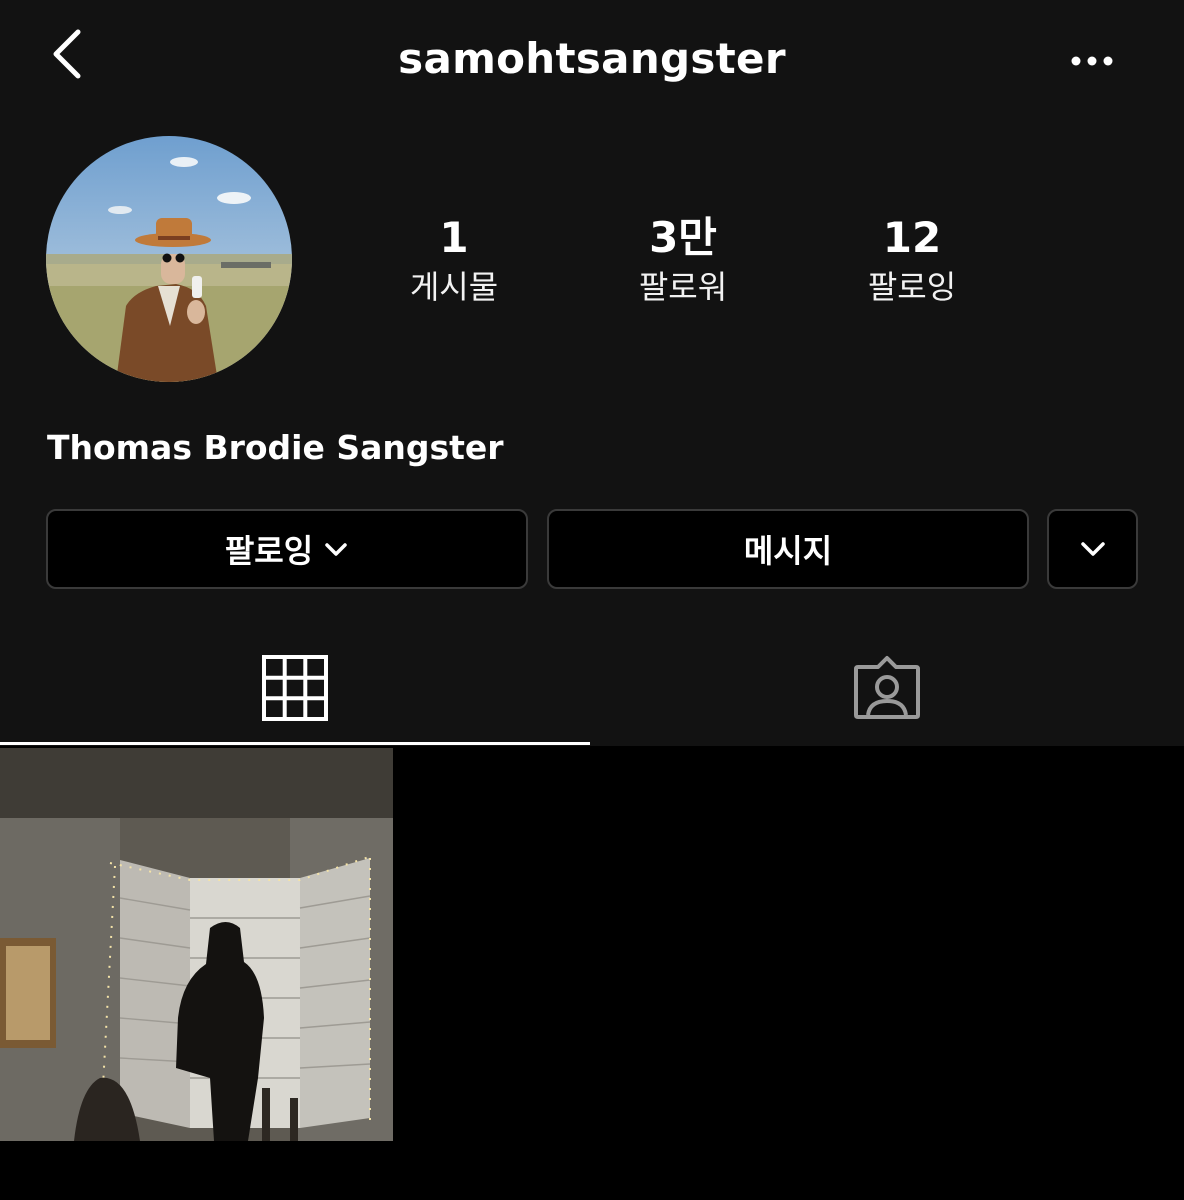 The width and height of the screenshot is (1184, 1200). Describe the element at coordinates (912, 287) in the screenshot. I see `following-label: 팔로잉` at that location.